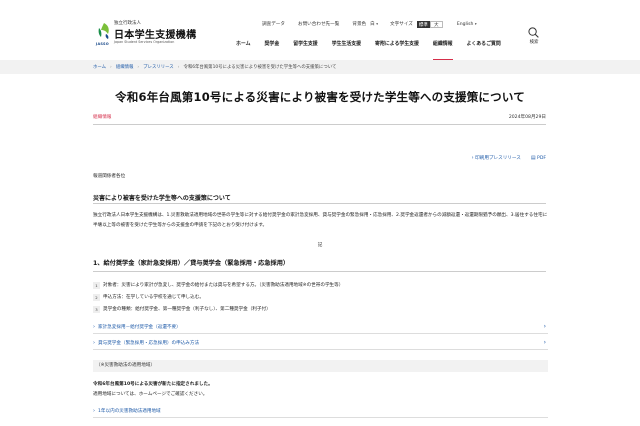  Describe the element at coordinates (187, 309) in the screenshot. I see `list-item-text: 奨学金の種類：給付奨学金、第一種奨学金（利子なし）、第二種奨学金（利子付）` at that location.